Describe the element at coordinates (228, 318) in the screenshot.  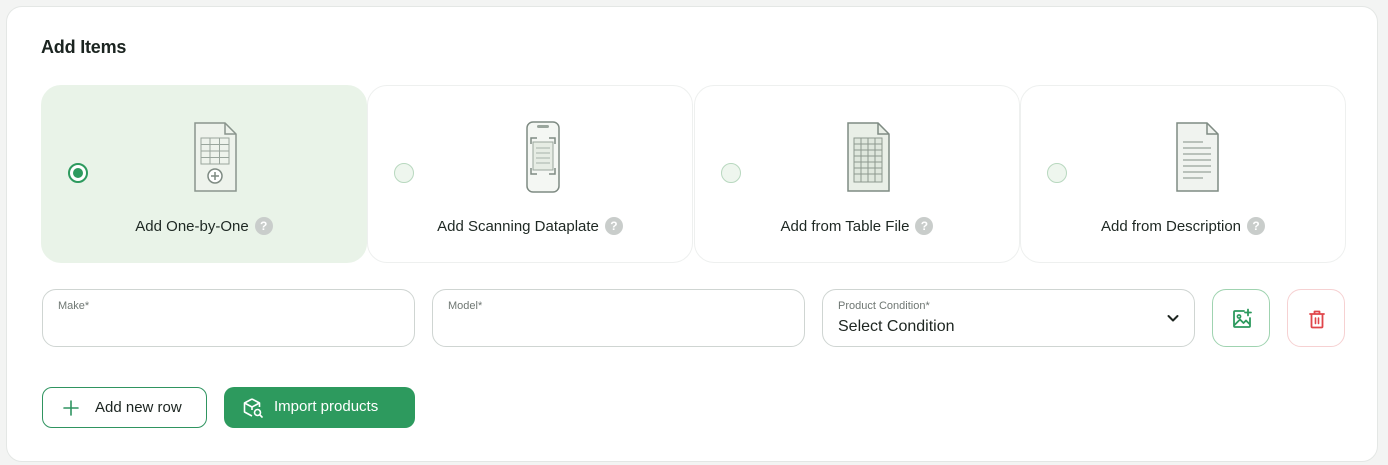
I see `make-field: Make*` at that location.